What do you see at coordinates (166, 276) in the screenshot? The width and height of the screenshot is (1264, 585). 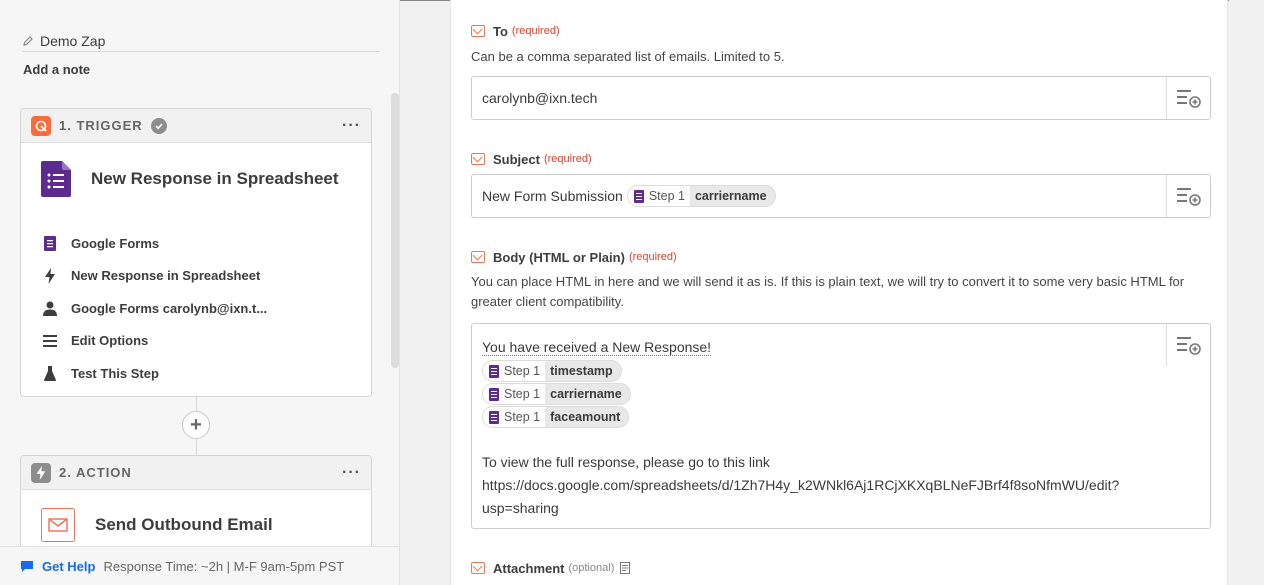 I see `trigger-event-label: New Response in Spreadsheet` at bounding box center [166, 276].